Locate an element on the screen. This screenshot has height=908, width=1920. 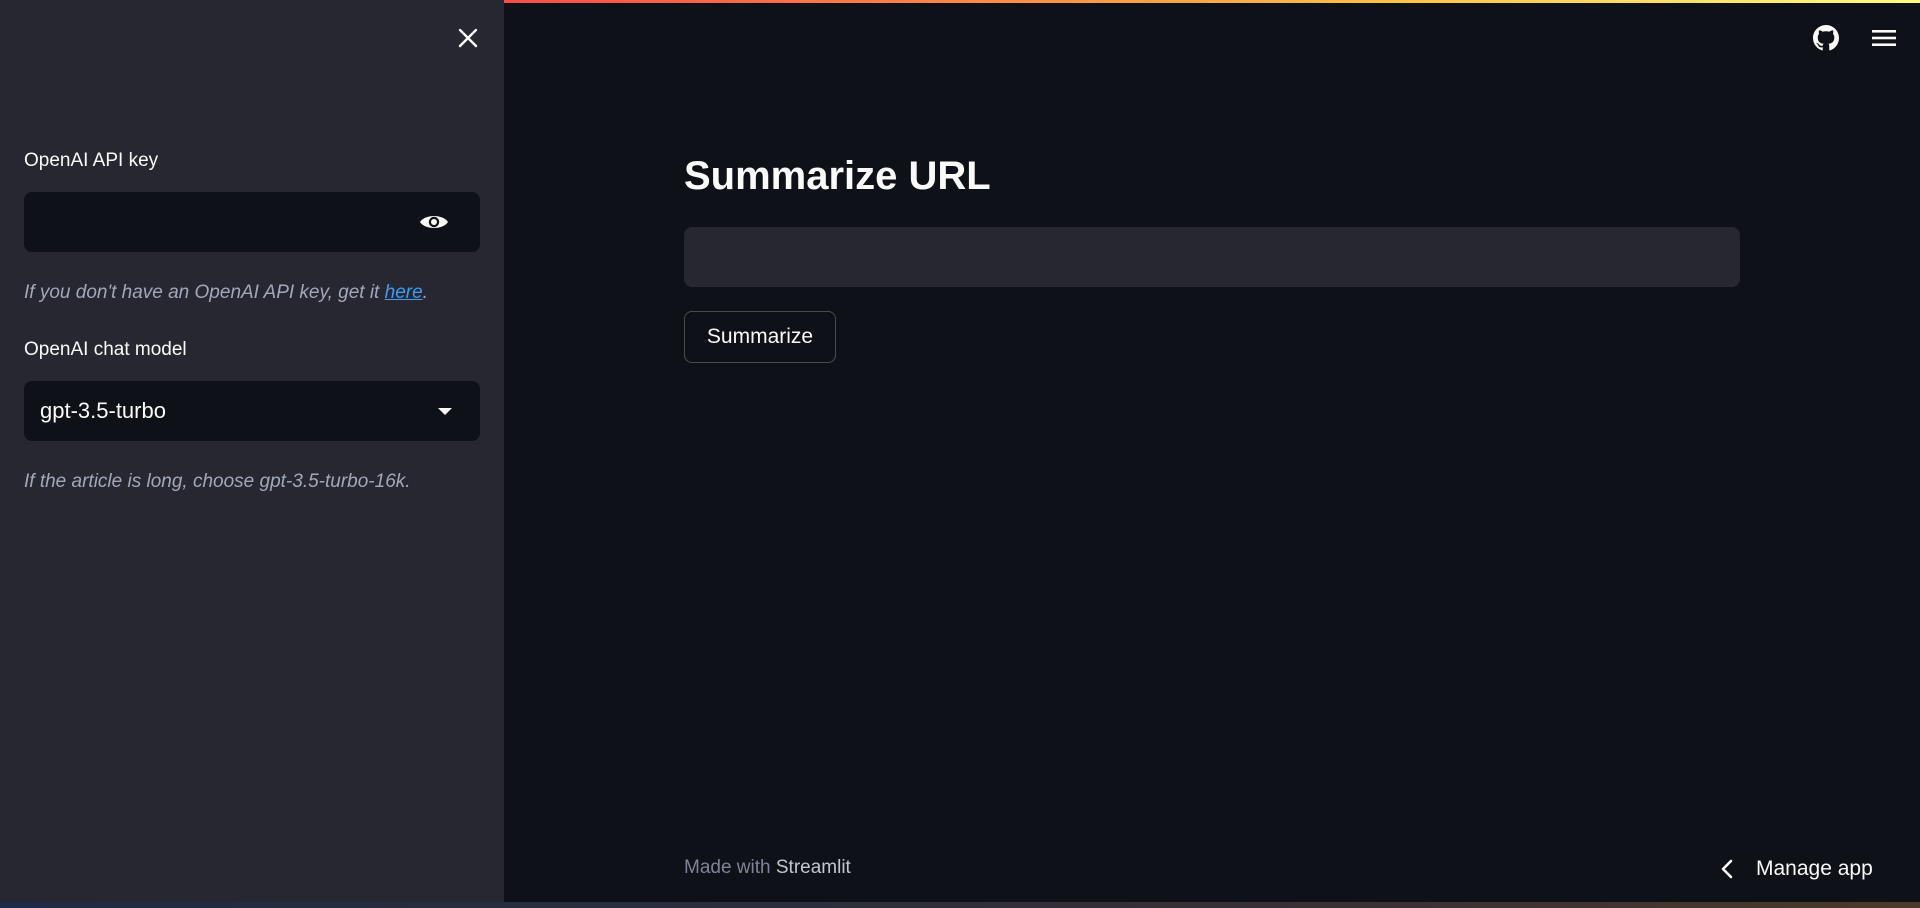
github-button is located at coordinates (1826, 38).